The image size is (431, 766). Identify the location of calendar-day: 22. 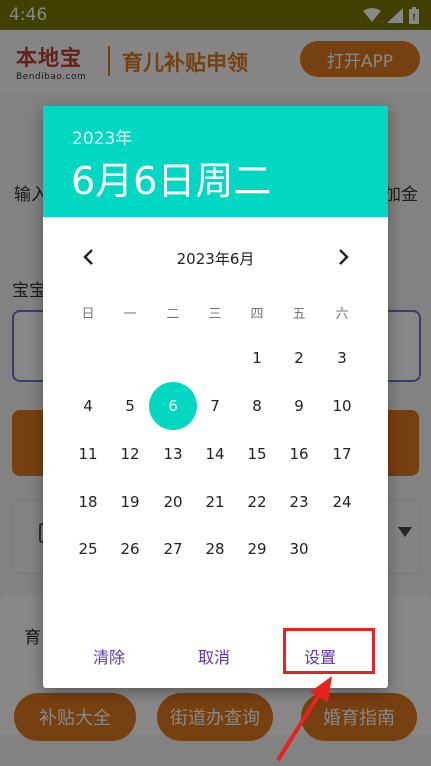
(257, 502).